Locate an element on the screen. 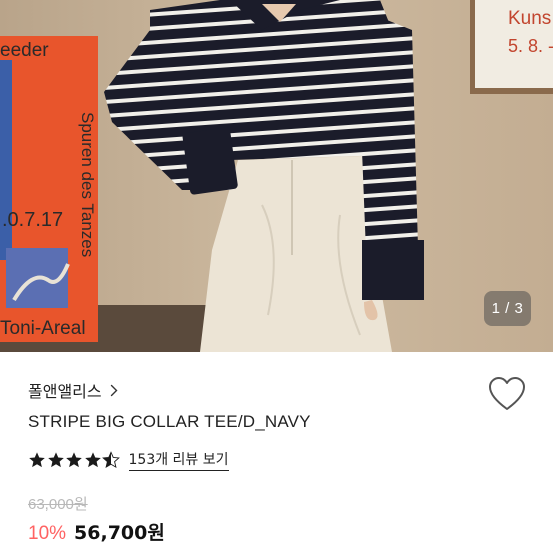 The image size is (553, 553). review-link: 153개 리뷰 보기 is located at coordinates (178, 460).